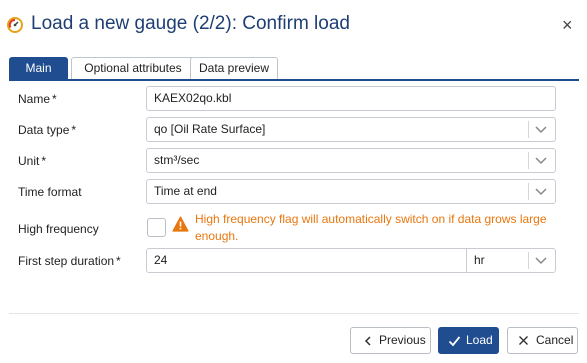 The image size is (587, 363). I want to click on time-format-label: Time format, so click(50, 192).